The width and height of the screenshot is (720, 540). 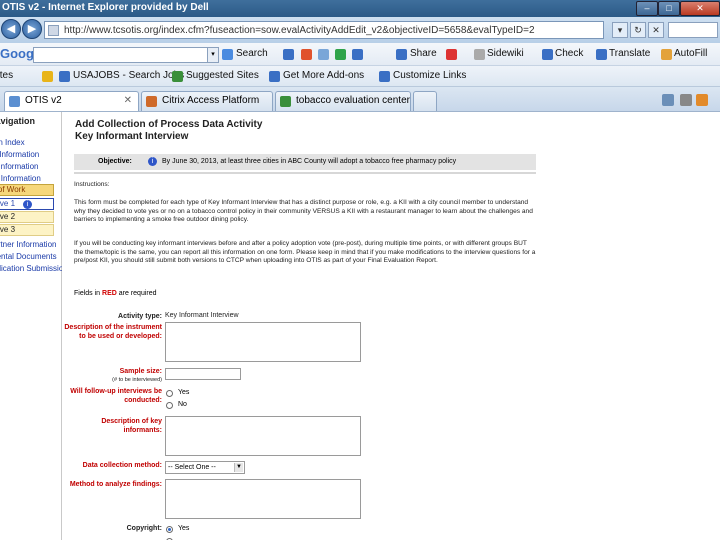 I want to click on customize-icon, so click(x=384, y=76).